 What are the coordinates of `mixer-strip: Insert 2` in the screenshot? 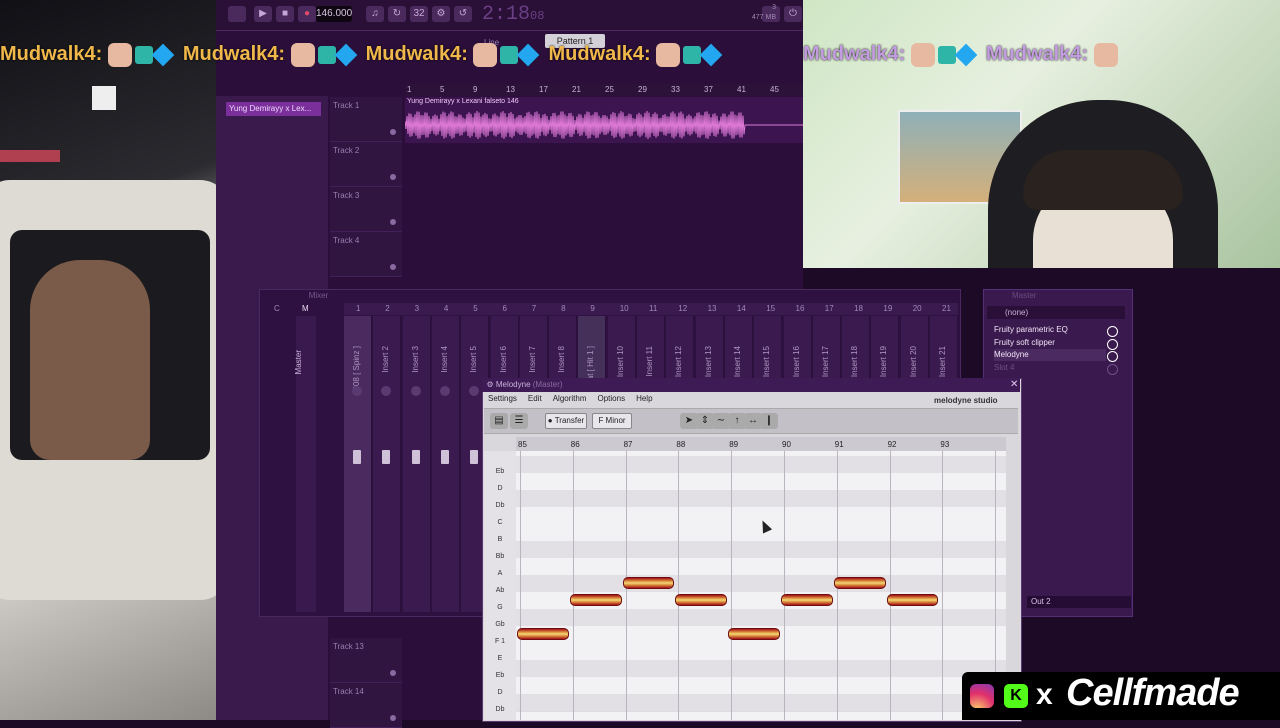 It's located at (387, 464).